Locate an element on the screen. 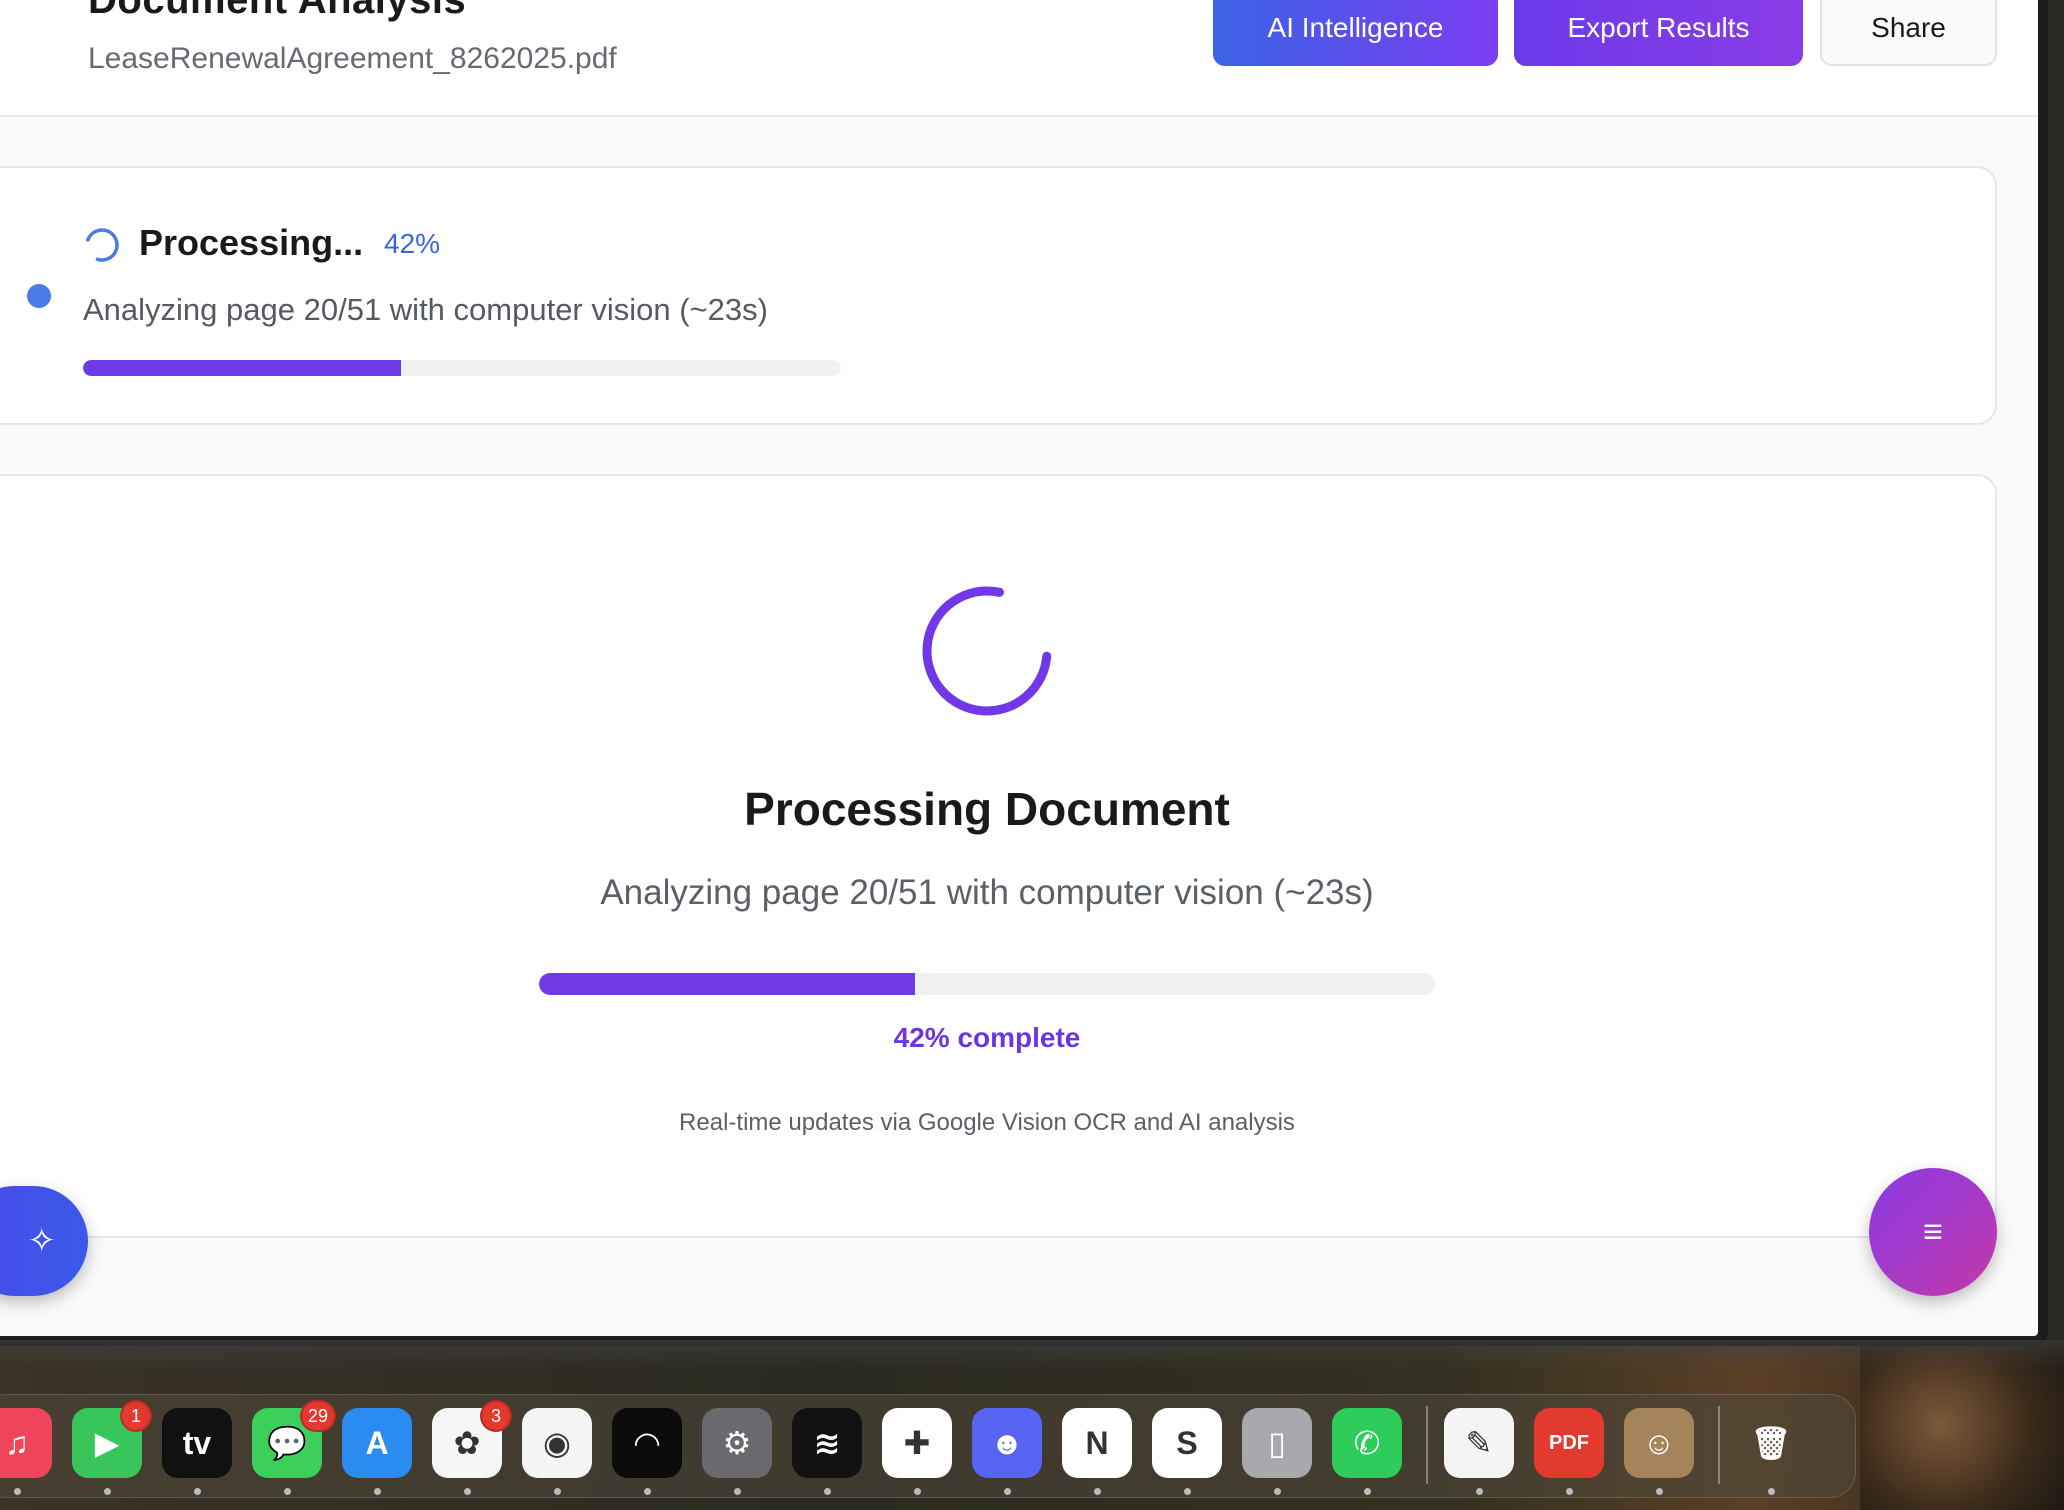 The image size is (2064, 1510). dock-item-wave-app: ◠ is located at coordinates (647, 1443).